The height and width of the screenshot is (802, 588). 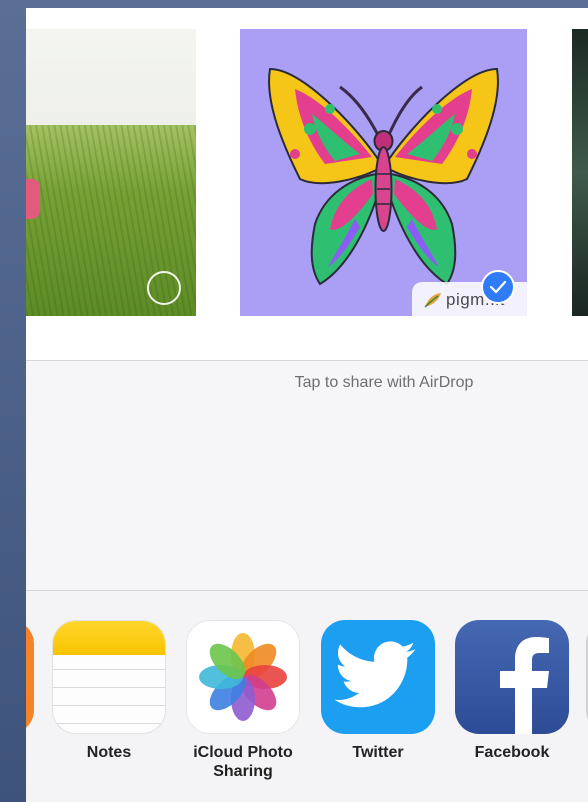 I want to click on facebook-app-icon, so click(x=512, y=677).